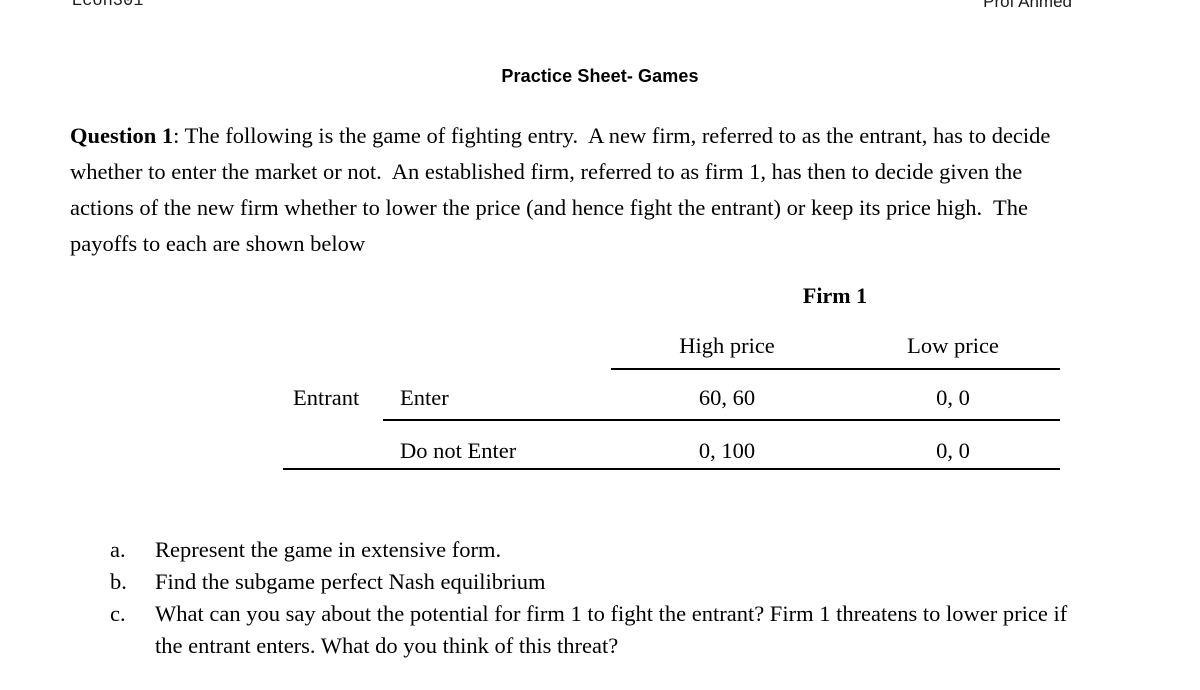  Describe the element at coordinates (590, 550) in the screenshot. I see `list-item: a. Represent the game in extensive form.` at that location.